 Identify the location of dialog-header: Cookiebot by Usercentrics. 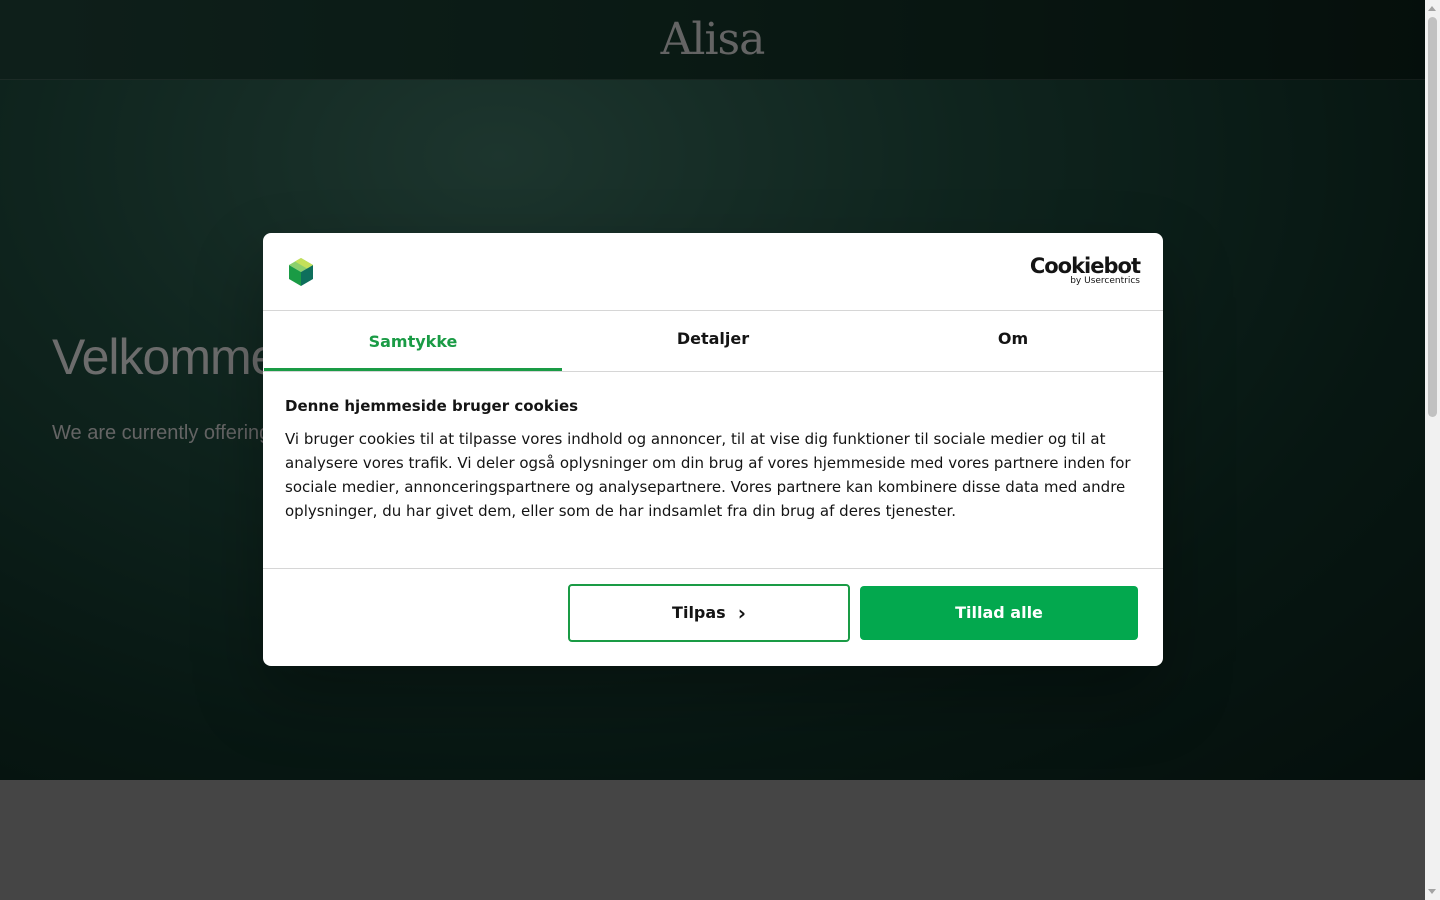
(713, 272).